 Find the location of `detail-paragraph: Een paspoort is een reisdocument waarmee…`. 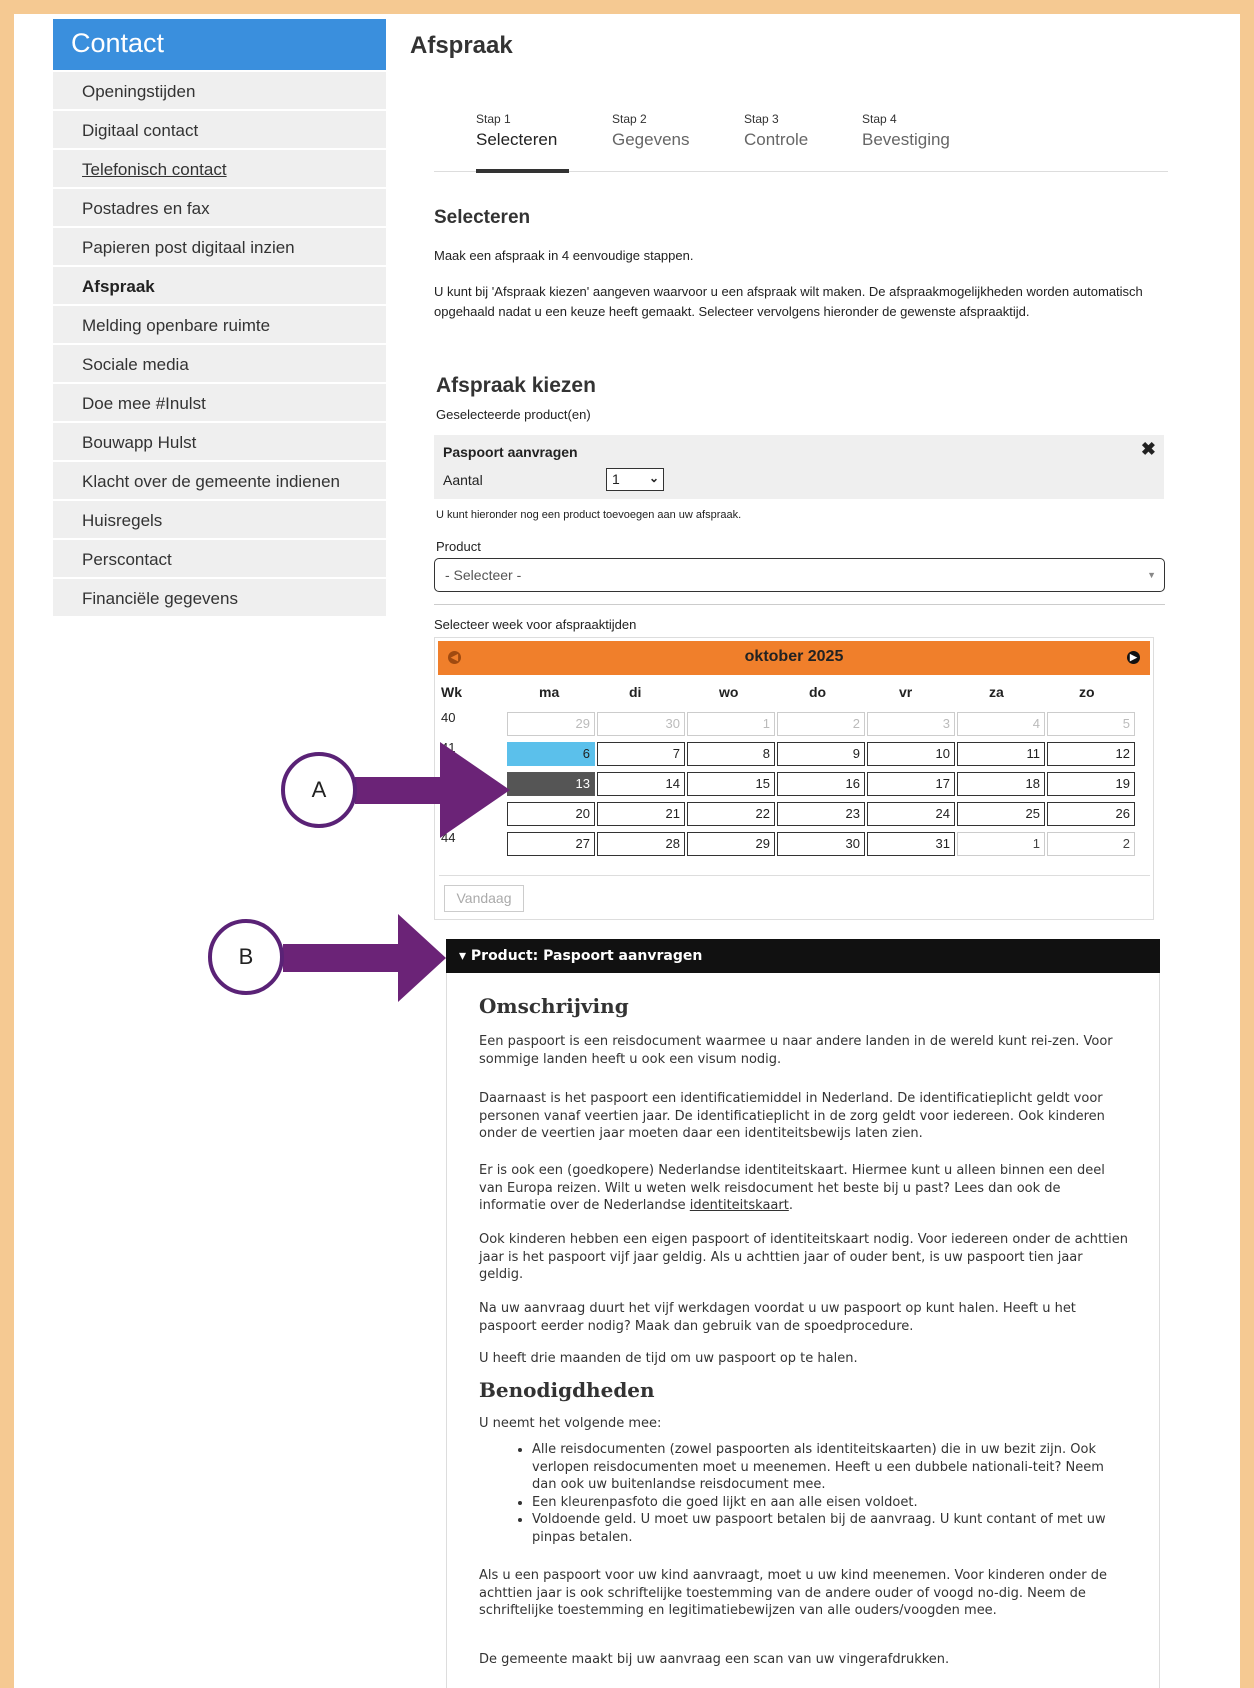

detail-paragraph: Een paspoort is een reisdocument waarmee… is located at coordinates (796, 1050).